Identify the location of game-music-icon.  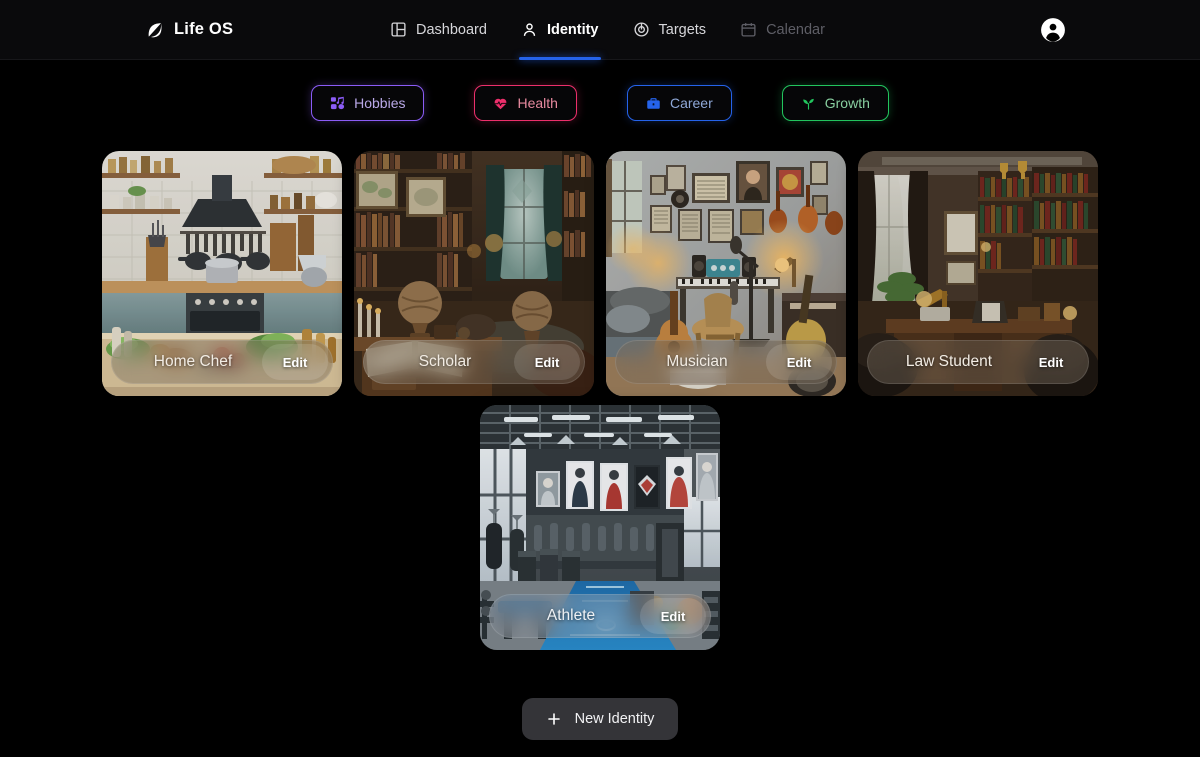
(337, 103).